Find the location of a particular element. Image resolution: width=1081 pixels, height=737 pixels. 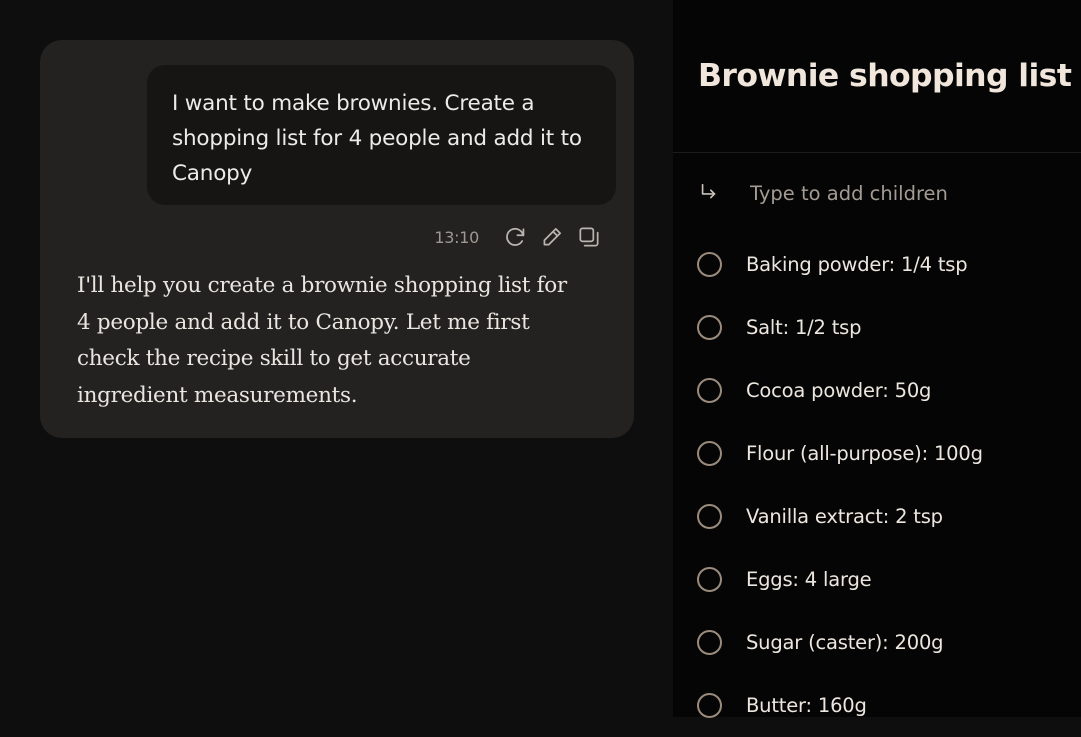

list-item-label: Cocoa powder: 50g is located at coordinates (839, 390).